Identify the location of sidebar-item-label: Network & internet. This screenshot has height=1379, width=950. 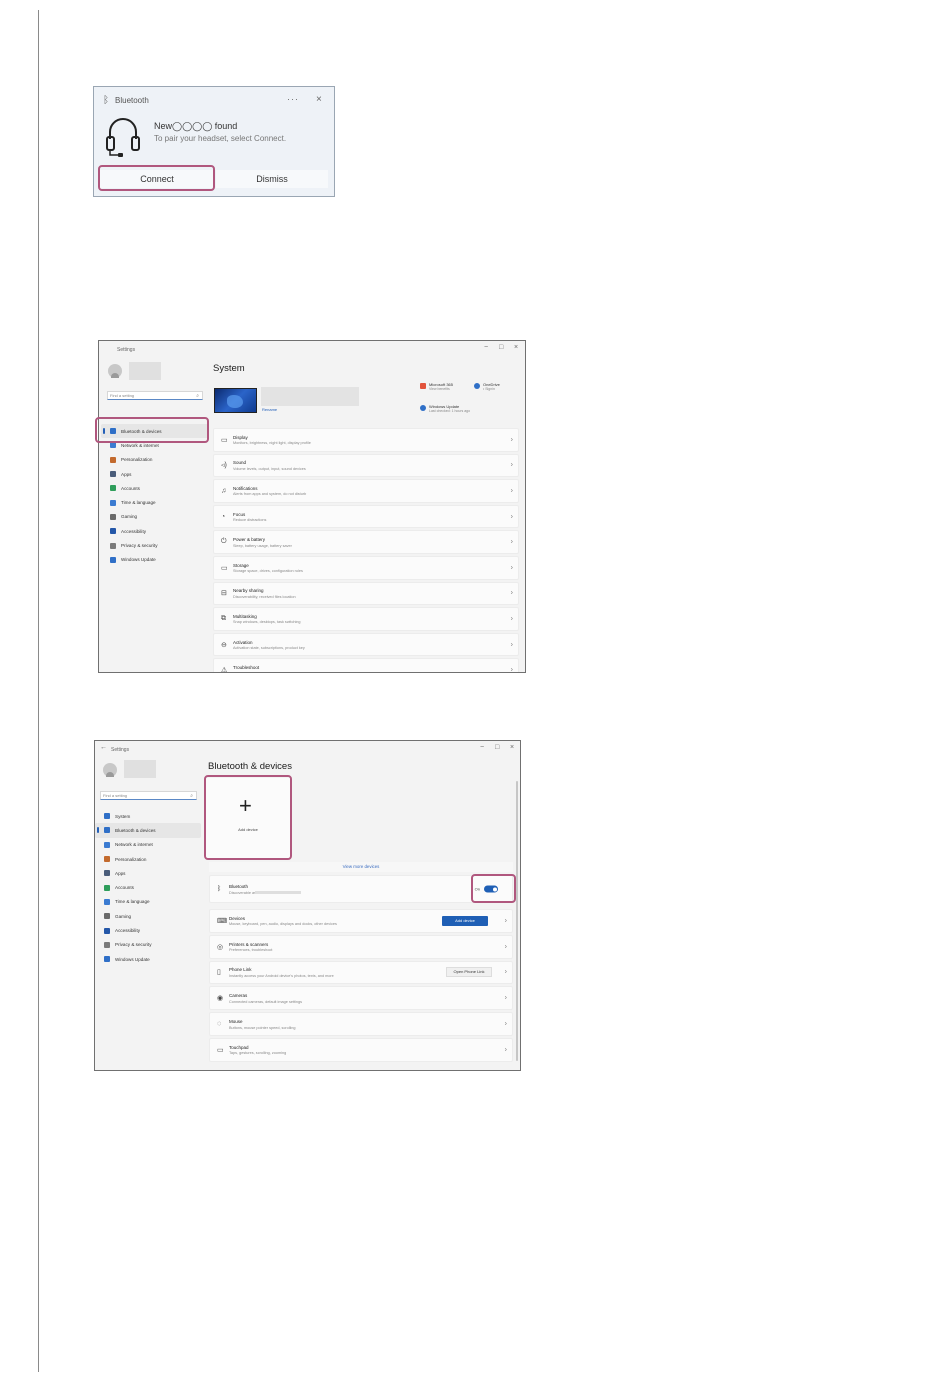
(140, 445).